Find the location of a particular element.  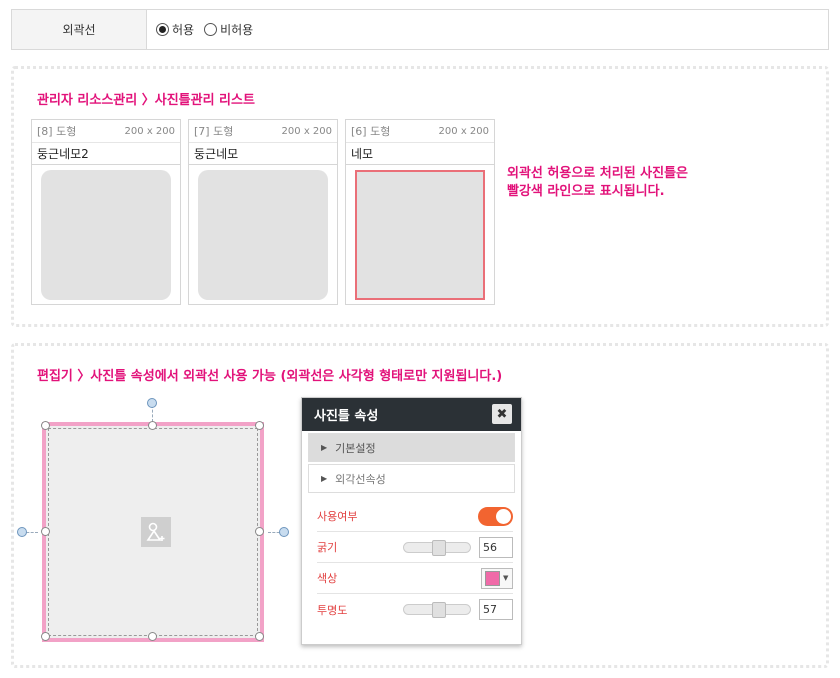

thickness-slider is located at coordinates (437, 547).